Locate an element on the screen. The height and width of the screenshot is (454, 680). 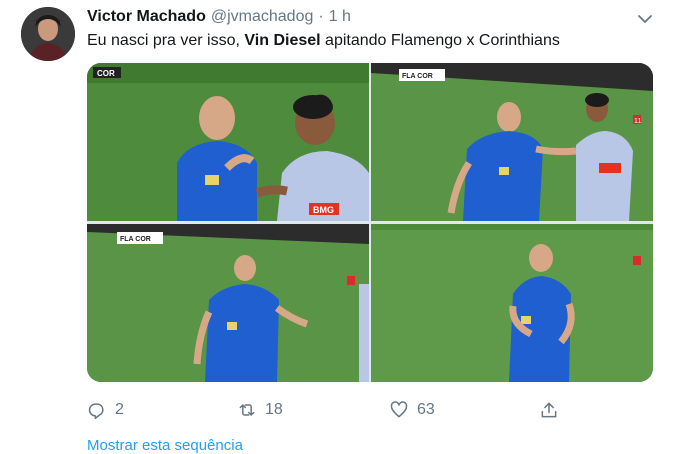
channel-badge: 11 is located at coordinates (637, 121).